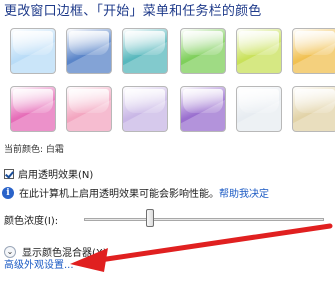 This screenshot has width=335, height=299. What do you see at coordinates (150, 218) in the screenshot?
I see `color-intensity-slider-thumb` at bounding box center [150, 218].